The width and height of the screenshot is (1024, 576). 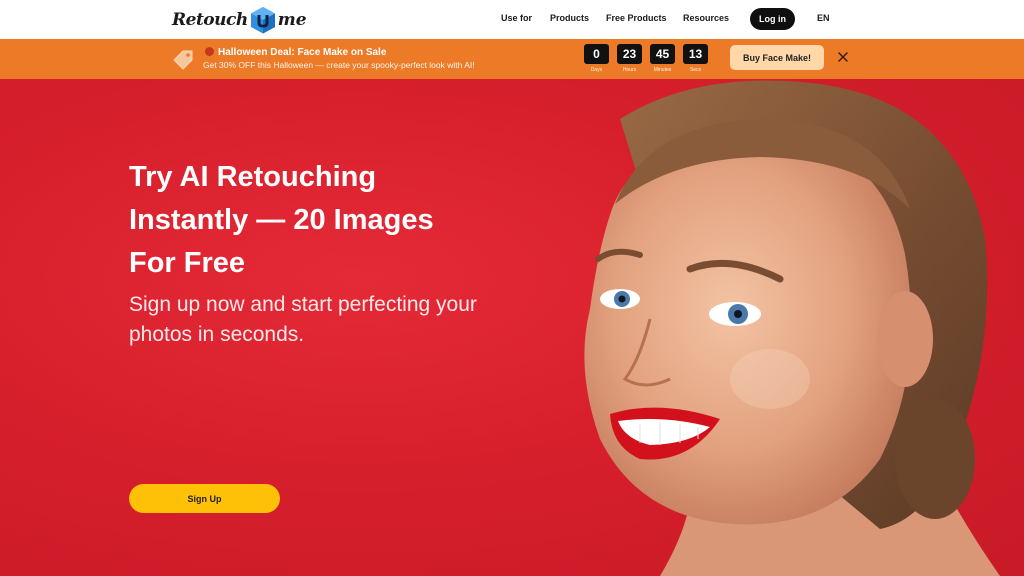 I want to click on countdown-secs-label: Secs, so click(x=695, y=70).